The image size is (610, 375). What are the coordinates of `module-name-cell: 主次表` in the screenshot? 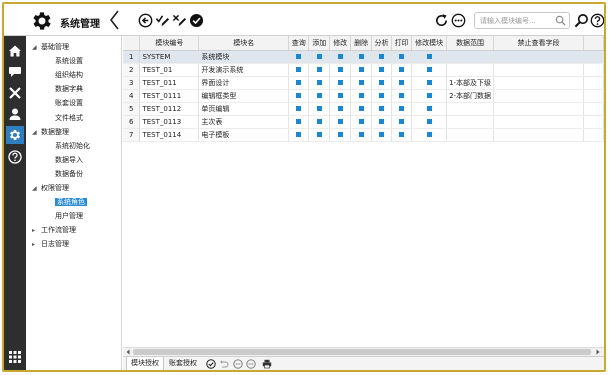 It's located at (244, 122).